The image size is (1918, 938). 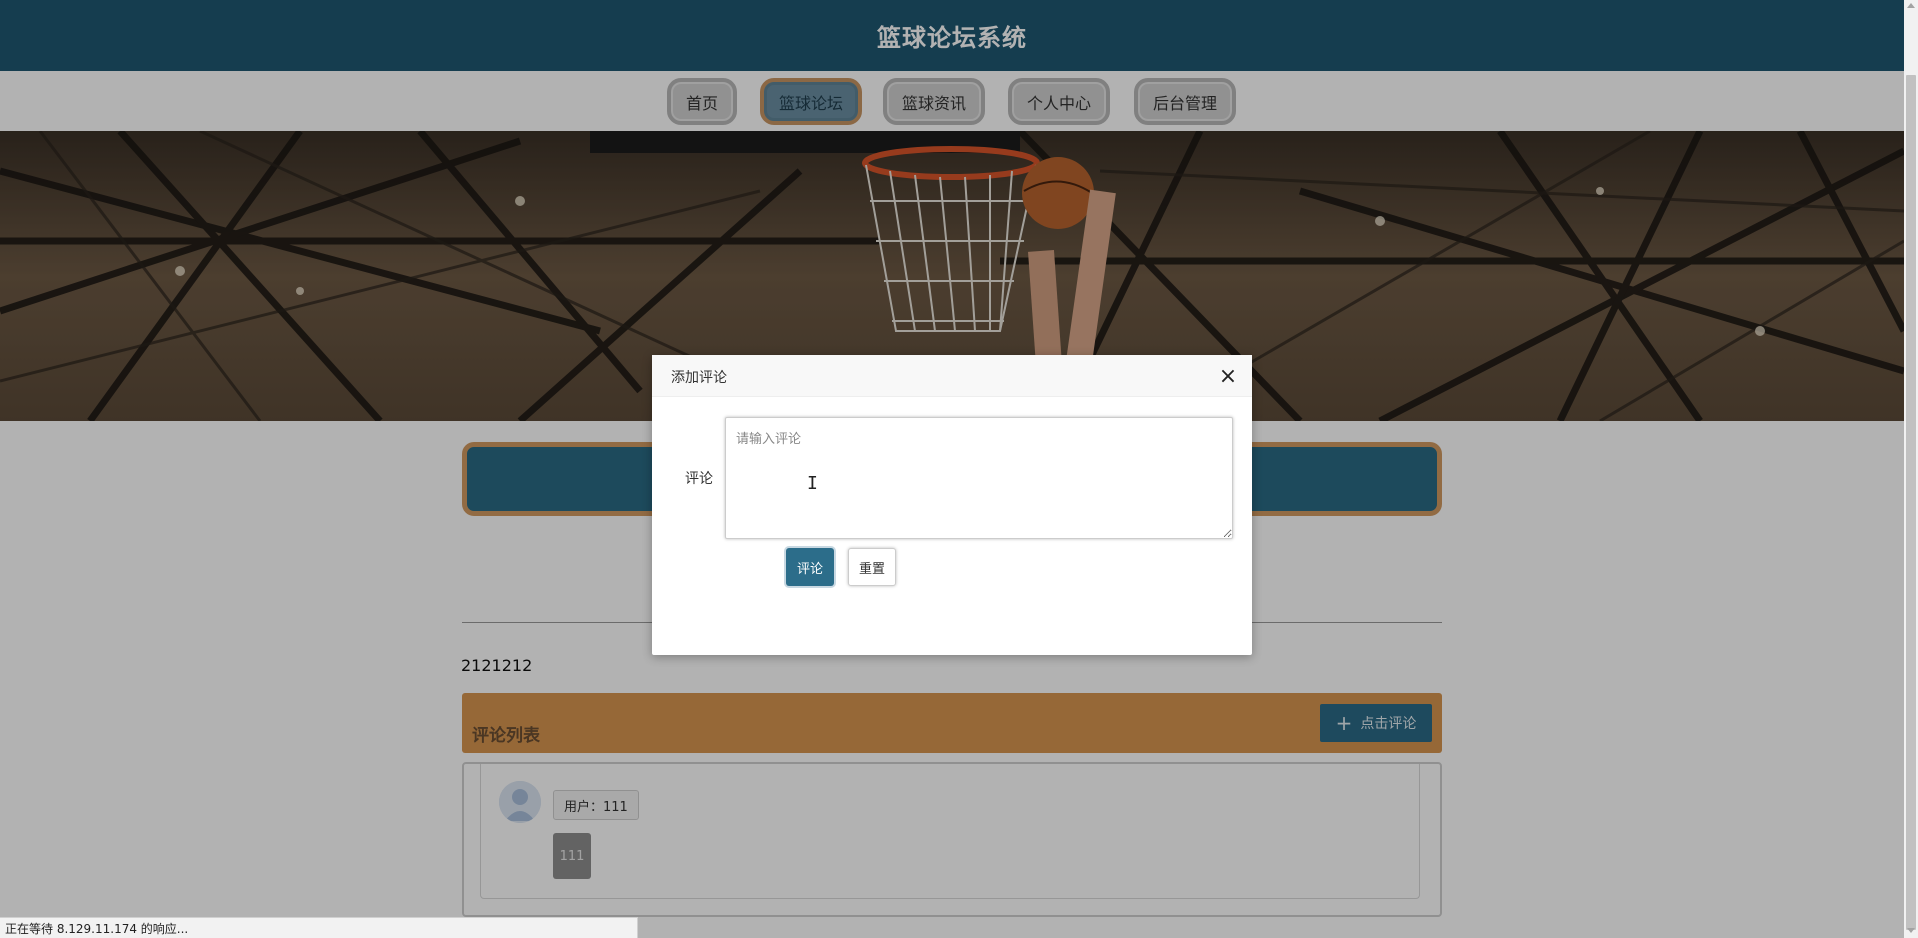 What do you see at coordinates (812, 483) in the screenshot?
I see `text-cursor-icon: I` at bounding box center [812, 483].